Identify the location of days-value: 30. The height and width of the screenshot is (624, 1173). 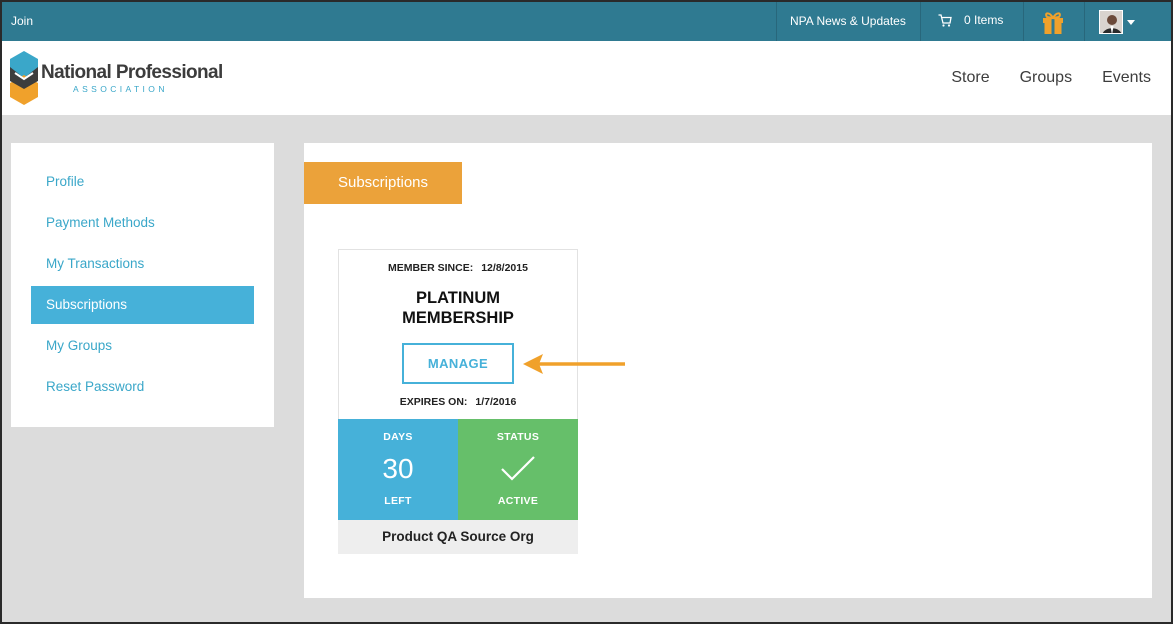
(398, 468).